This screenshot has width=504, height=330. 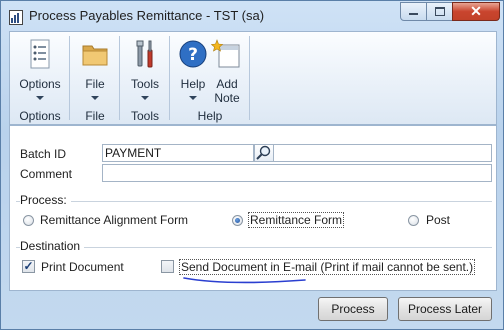 What do you see at coordinates (114, 220) in the screenshot?
I see `radio-label-remittance-alignment-form: Remittance Alignment Form` at bounding box center [114, 220].